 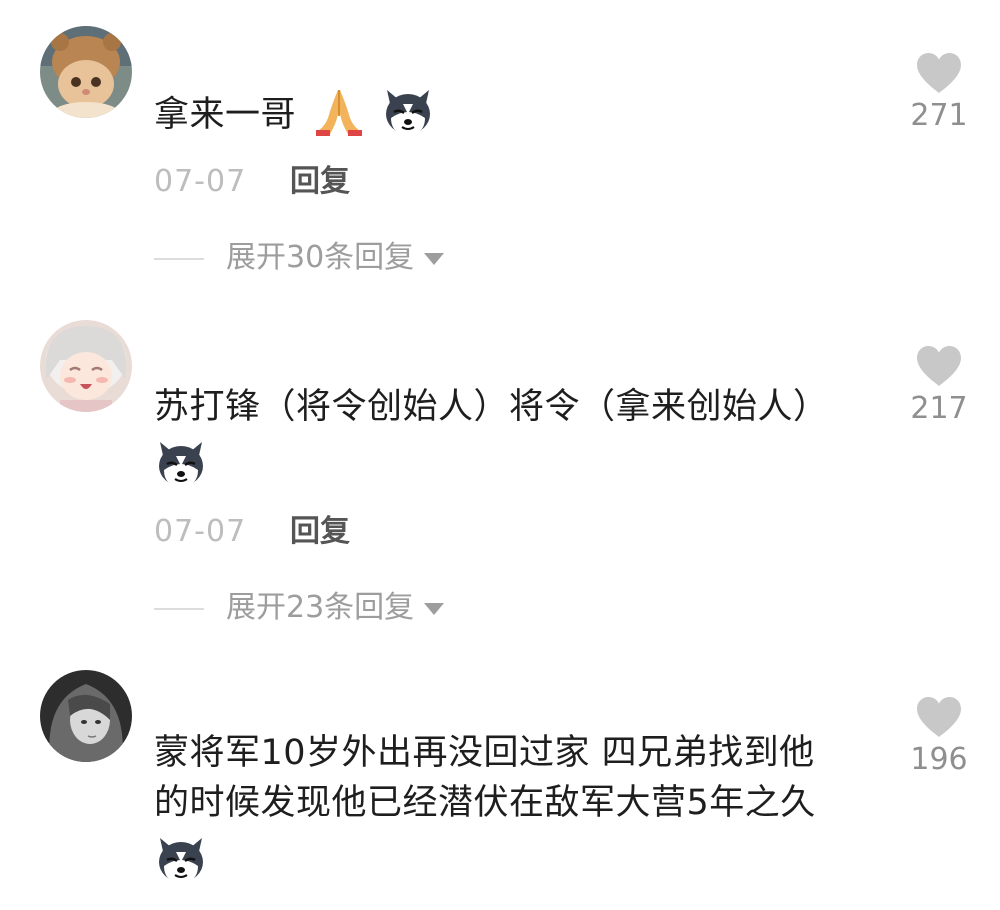 I want to click on like-button: 217, so click(x=939, y=386).